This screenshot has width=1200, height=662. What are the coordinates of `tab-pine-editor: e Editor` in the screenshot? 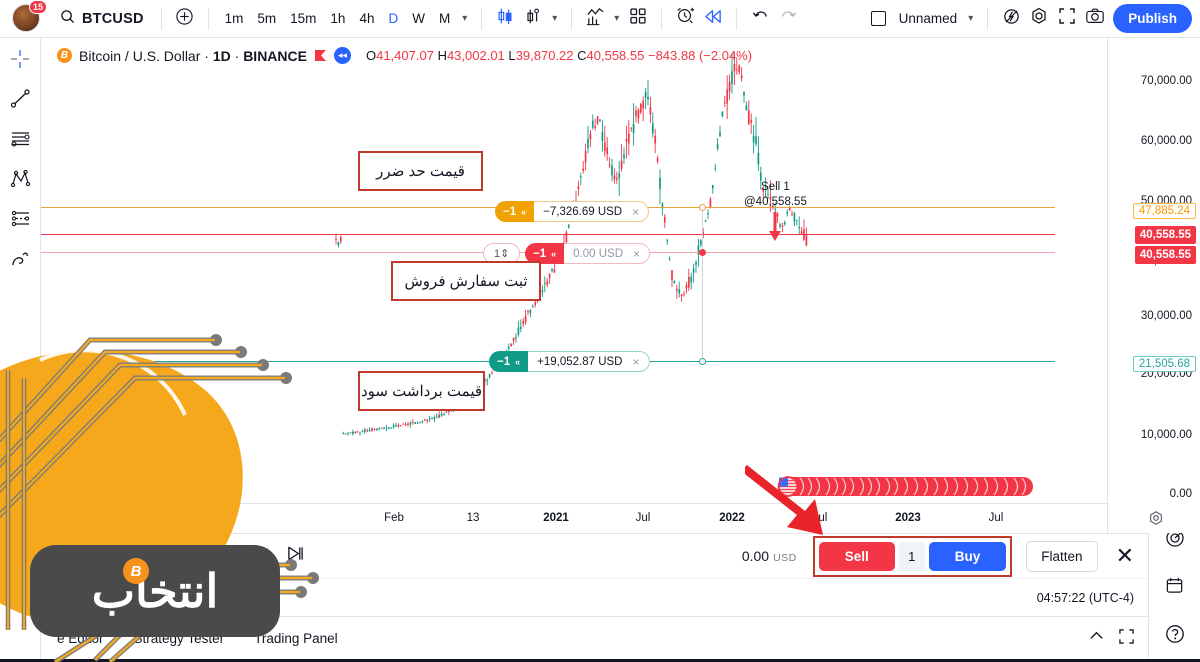 It's located at (80, 638).